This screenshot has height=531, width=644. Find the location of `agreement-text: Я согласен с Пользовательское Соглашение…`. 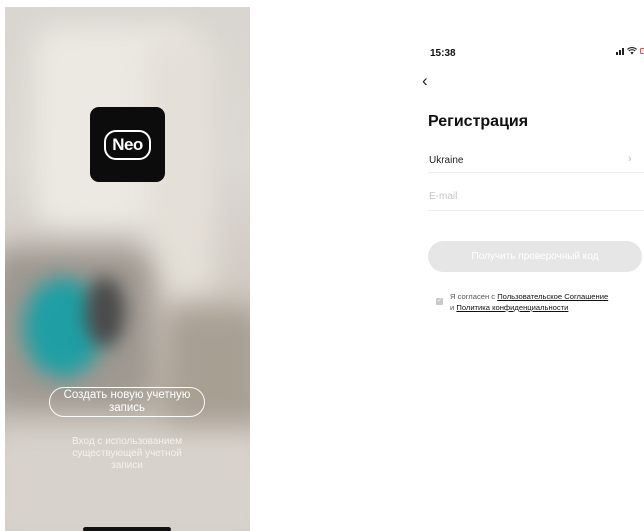

agreement-text: Я согласен с Пользовательское Соглашение… is located at coordinates (547, 302).